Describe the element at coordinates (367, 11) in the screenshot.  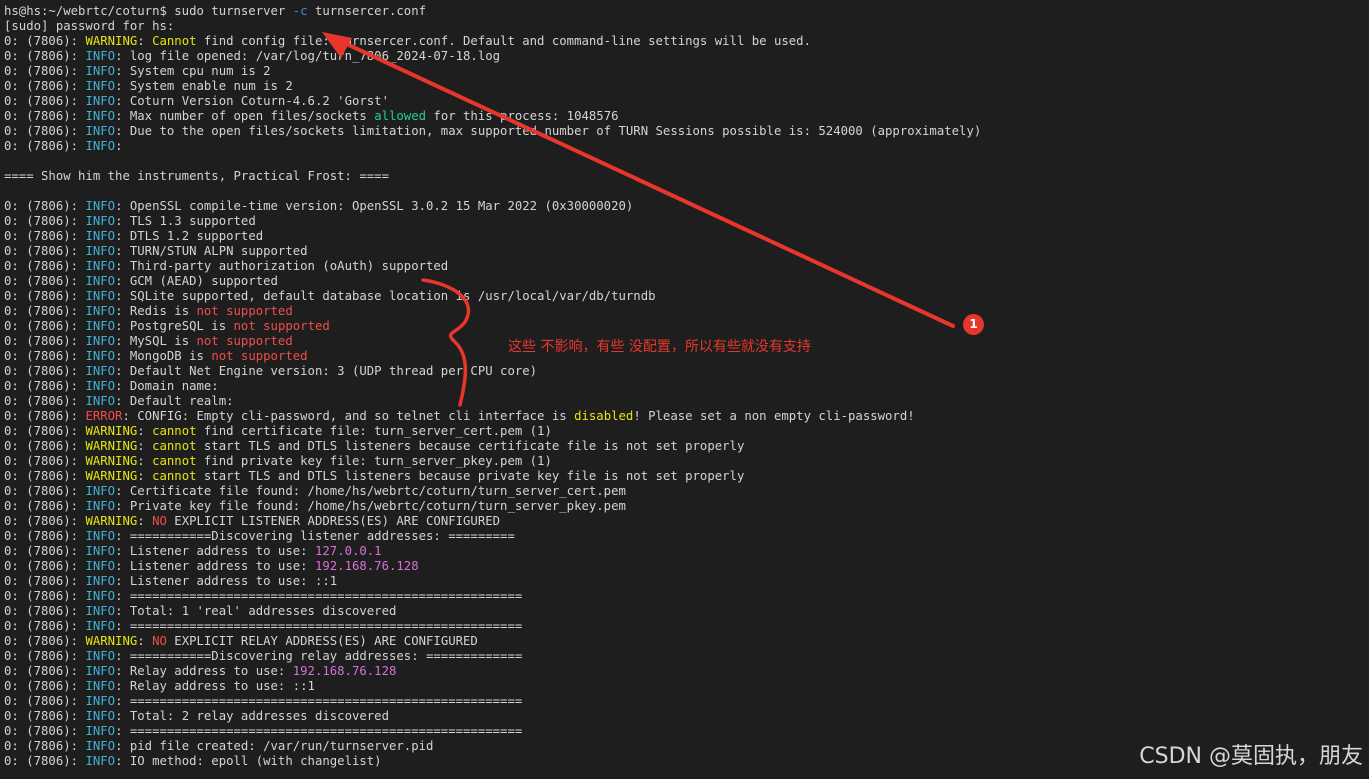
I see `terminal-text-segment: turnsercer.conf` at that location.